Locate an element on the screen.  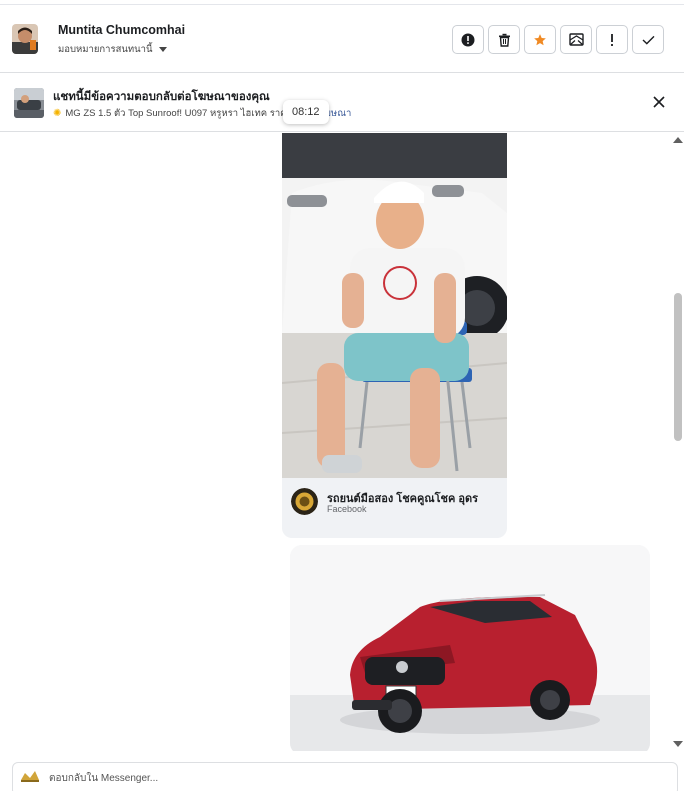
exclamation-icon is located at coordinates (612, 39).